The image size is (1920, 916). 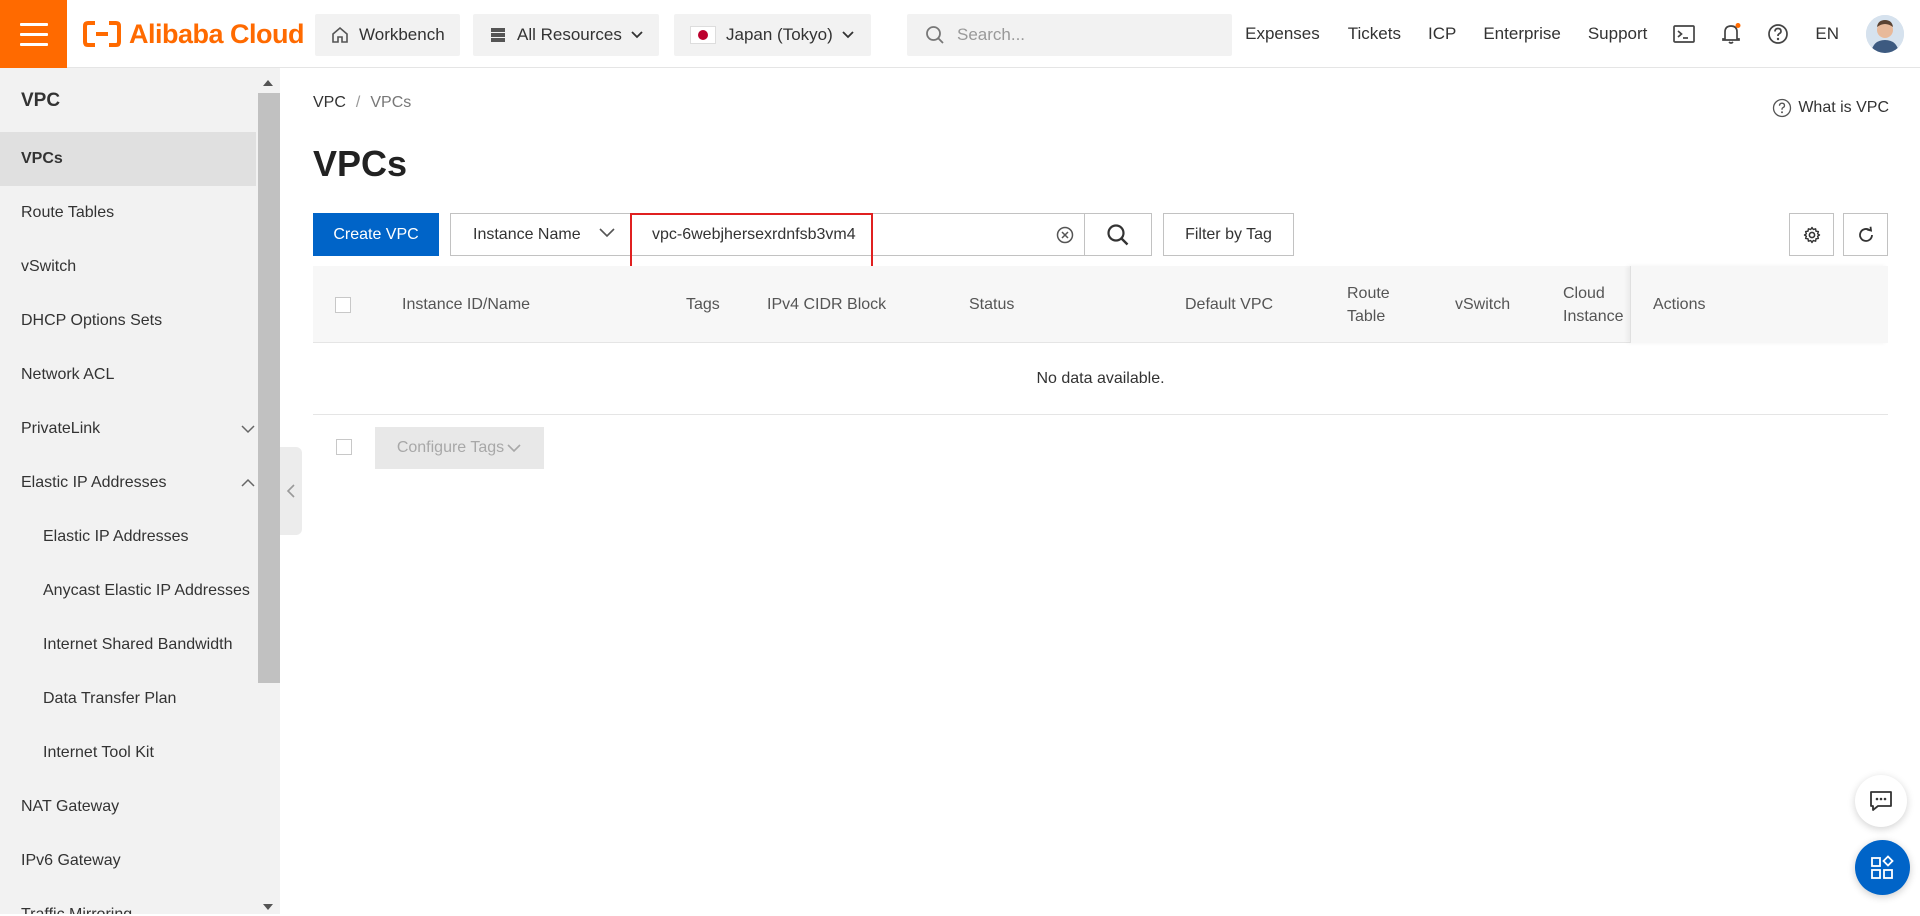 I want to click on sidebar-item-network-acl: Network ACL, so click(x=128, y=375).